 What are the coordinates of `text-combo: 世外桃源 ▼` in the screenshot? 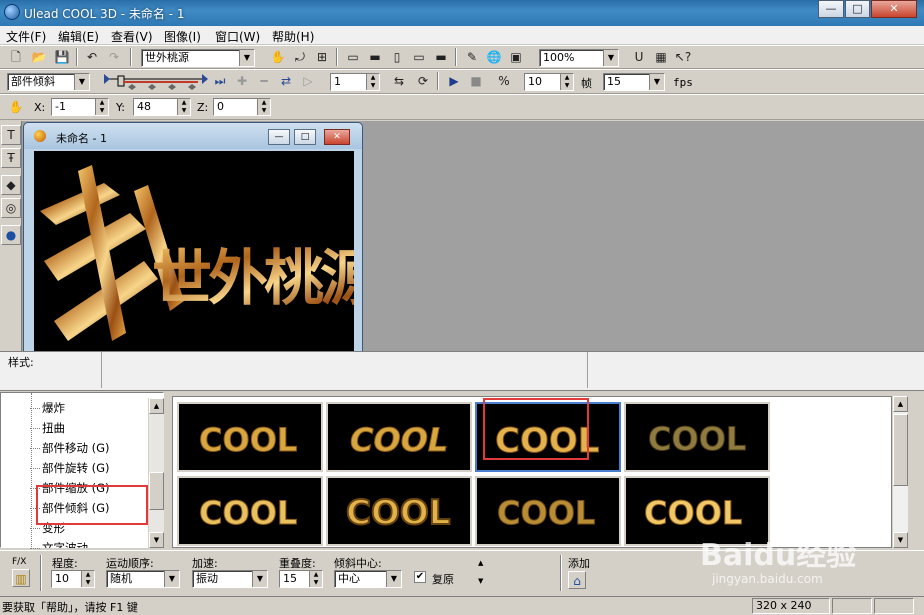 It's located at (198, 58).